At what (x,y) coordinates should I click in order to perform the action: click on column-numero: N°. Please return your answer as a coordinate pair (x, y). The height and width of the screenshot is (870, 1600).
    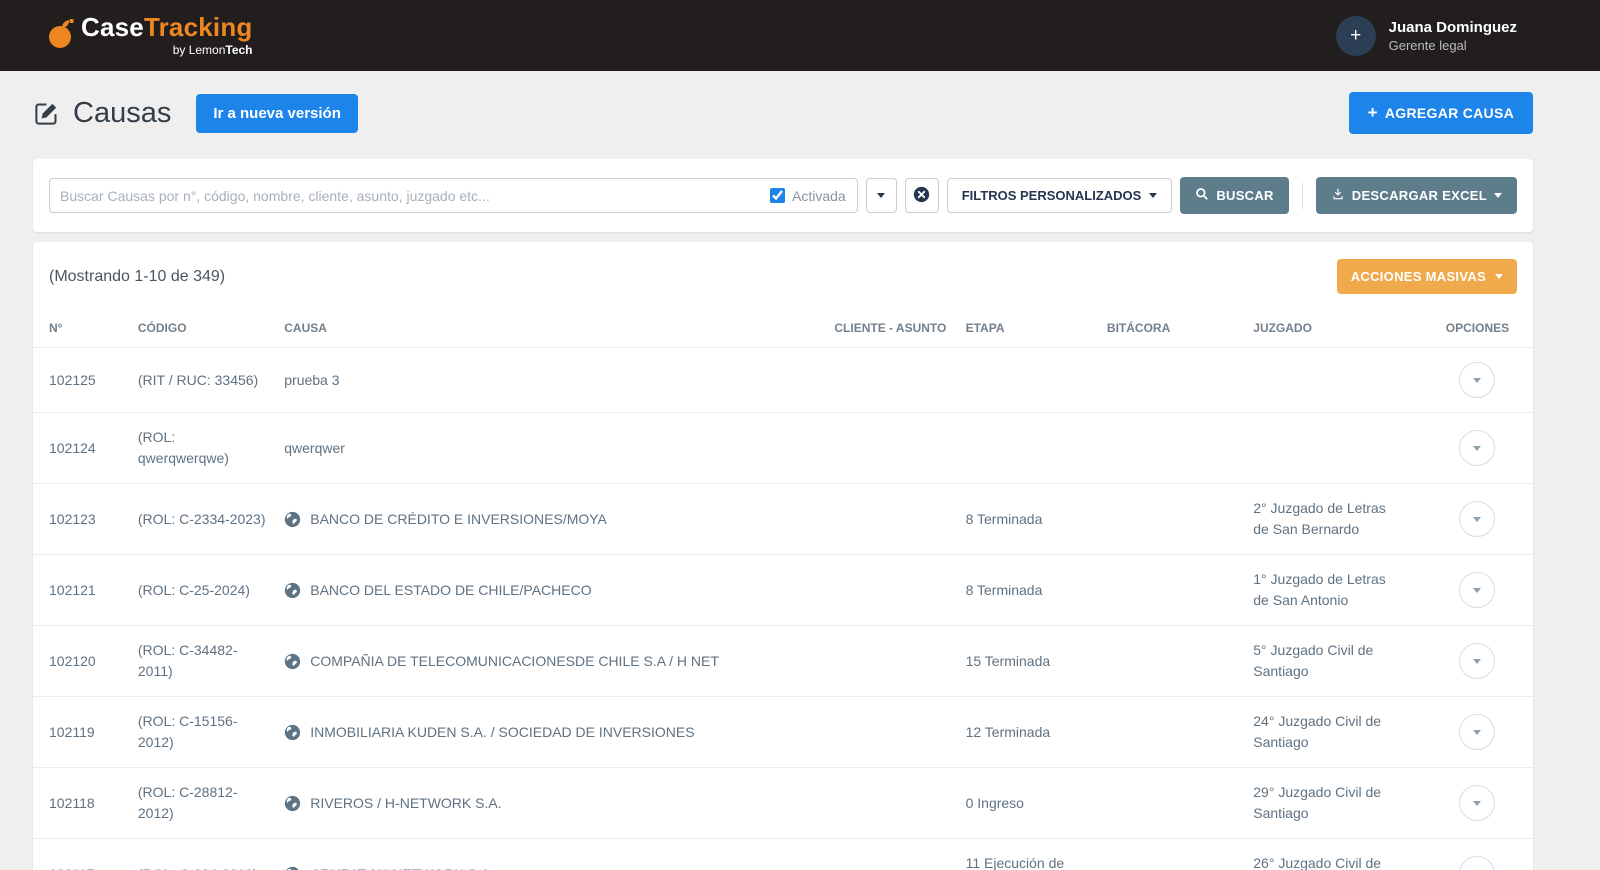
    Looking at the image, I should click on (56, 328).